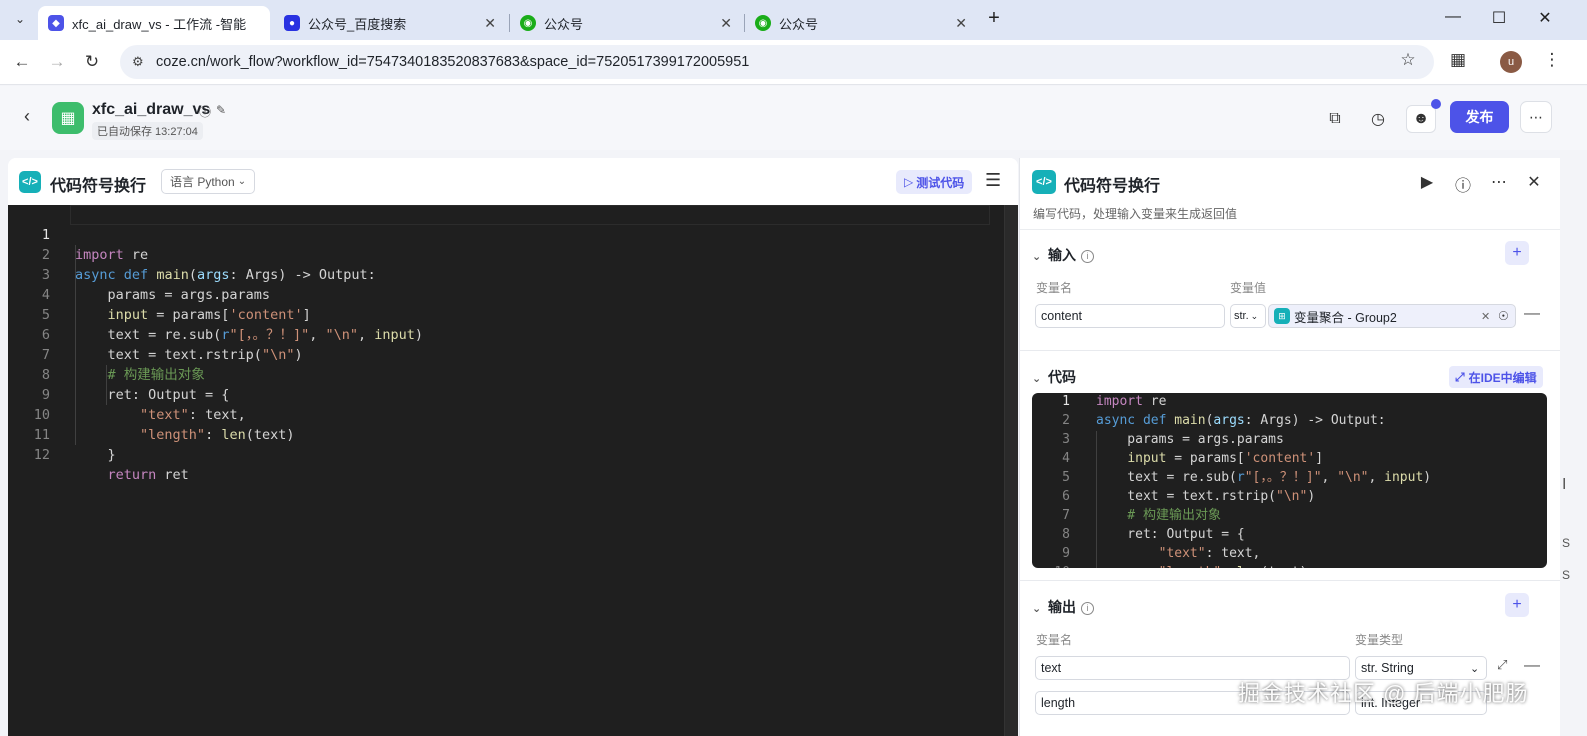 The image size is (1587, 736). What do you see at coordinates (1054, 288) in the screenshot?
I see `input-col-name: 变量名` at bounding box center [1054, 288].